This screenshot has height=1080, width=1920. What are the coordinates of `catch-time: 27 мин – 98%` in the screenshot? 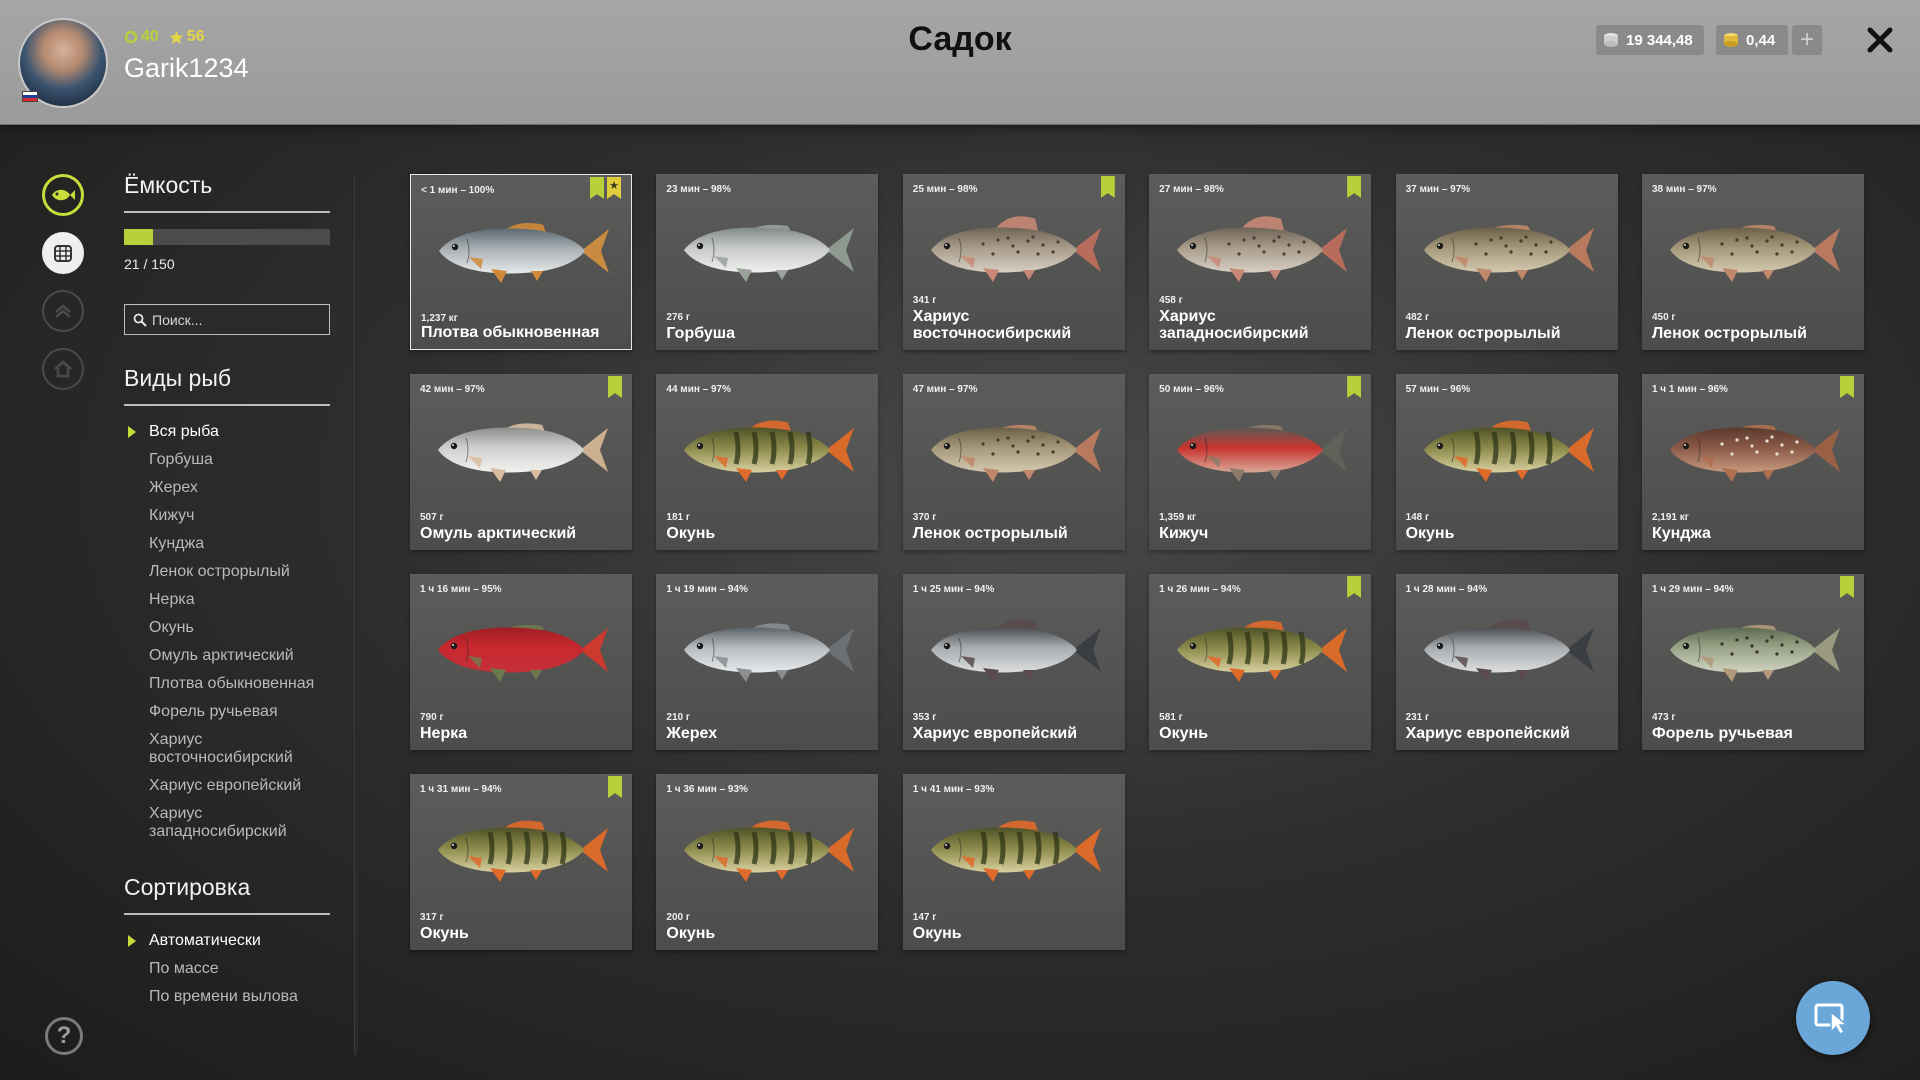 It's located at (1191, 189).